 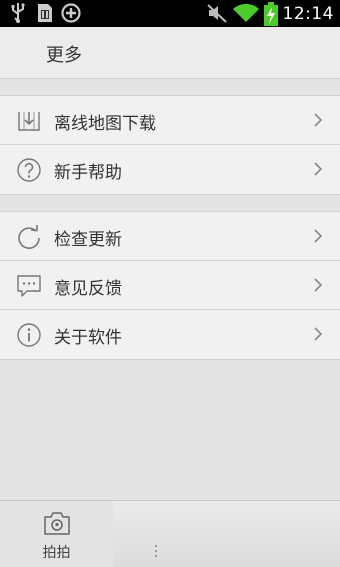 What do you see at coordinates (18, 13) in the screenshot?
I see `usb-icon` at bounding box center [18, 13].